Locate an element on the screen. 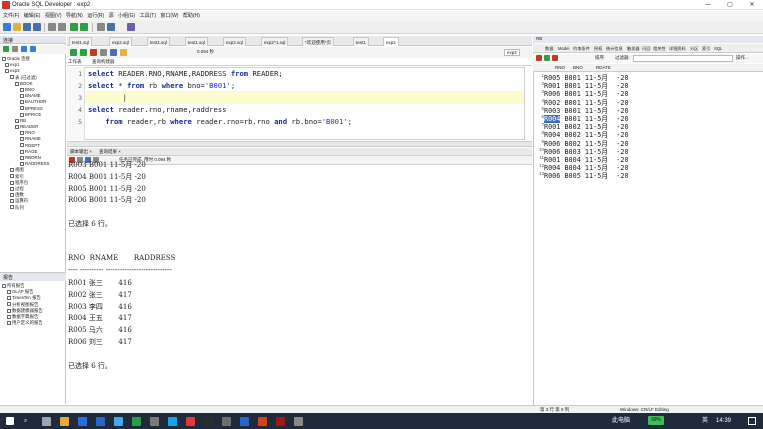 This screenshot has height=429, width=763. new-icon is located at coordinates (7, 27).